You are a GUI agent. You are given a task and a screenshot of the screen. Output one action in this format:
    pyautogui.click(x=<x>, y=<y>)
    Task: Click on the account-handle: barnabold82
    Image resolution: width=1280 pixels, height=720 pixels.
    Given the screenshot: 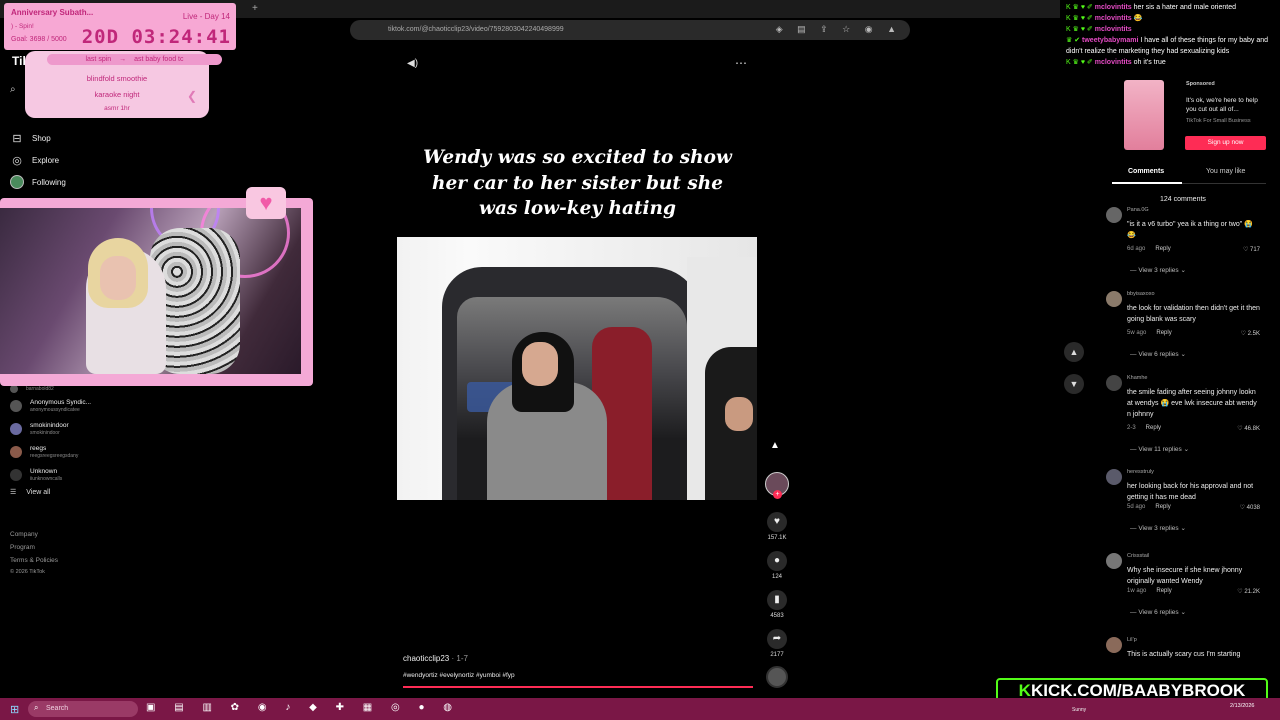 What is the action you would take?
    pyautogui.click(x=40, y=389)
    